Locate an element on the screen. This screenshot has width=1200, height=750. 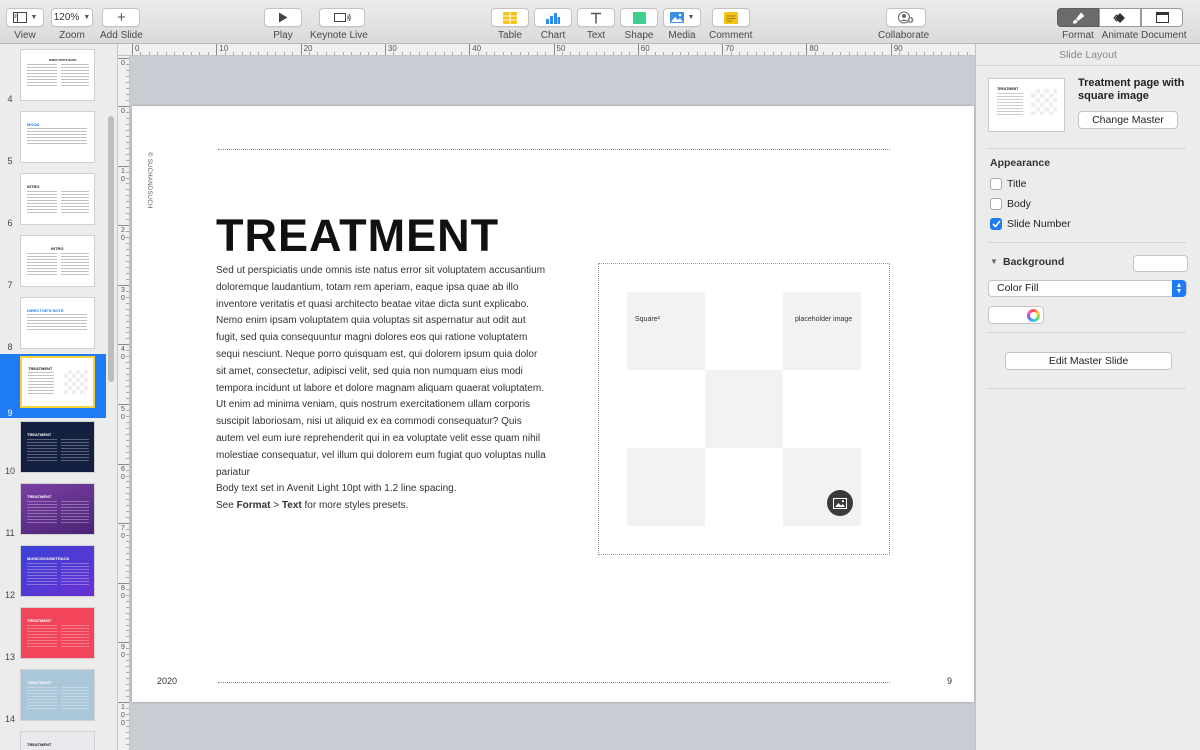
keynote-live-button is located at coordinates (341, 17).